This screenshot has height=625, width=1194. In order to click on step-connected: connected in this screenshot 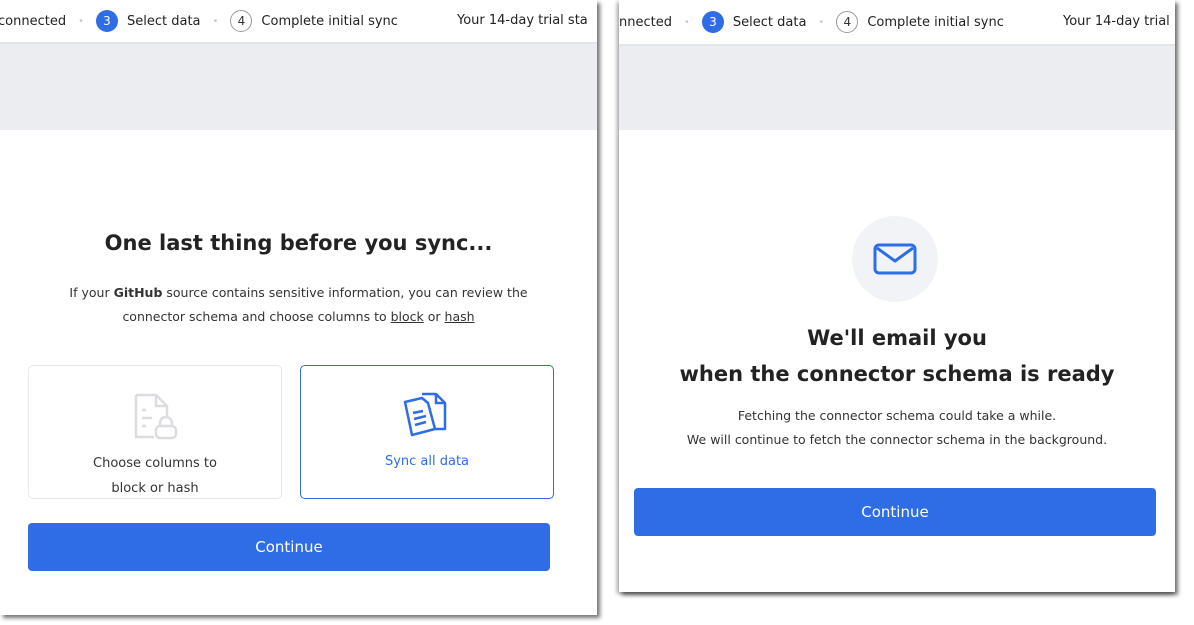, I will do `click(33, 21)`.